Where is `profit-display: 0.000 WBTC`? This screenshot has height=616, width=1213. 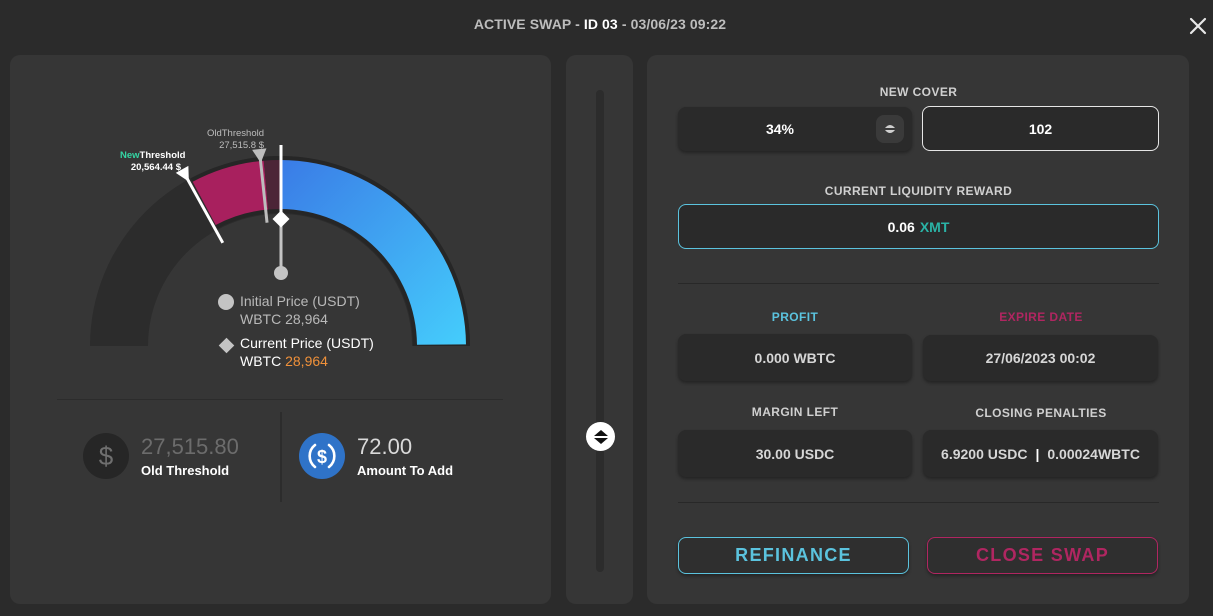
profit-display: 0.000 WBTC is located at coordinates (795, 357).